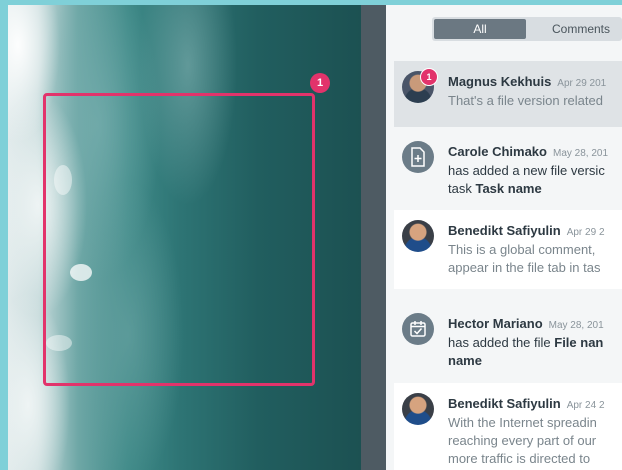 Image resolution: width=622 pixels, height=470 pixels. I want to click on file-link: name, so click(465, 360).